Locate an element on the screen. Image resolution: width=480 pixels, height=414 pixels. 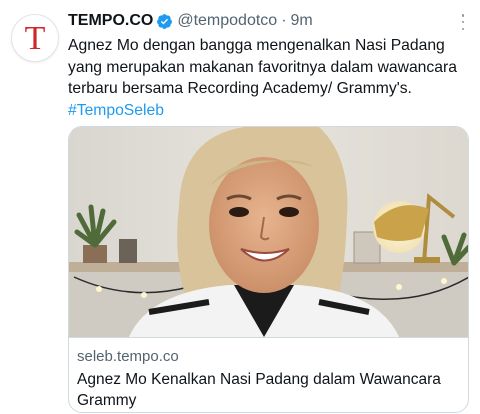
avatar: T is located at coordinates (35, 38).